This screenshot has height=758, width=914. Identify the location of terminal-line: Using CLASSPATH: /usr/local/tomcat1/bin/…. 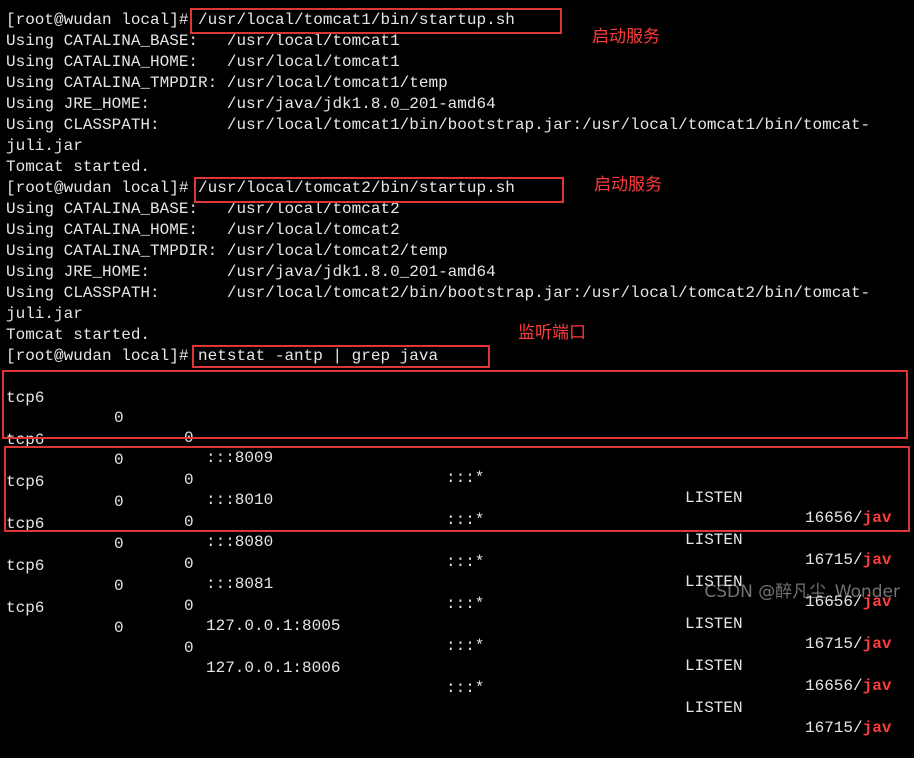
(438, 125).